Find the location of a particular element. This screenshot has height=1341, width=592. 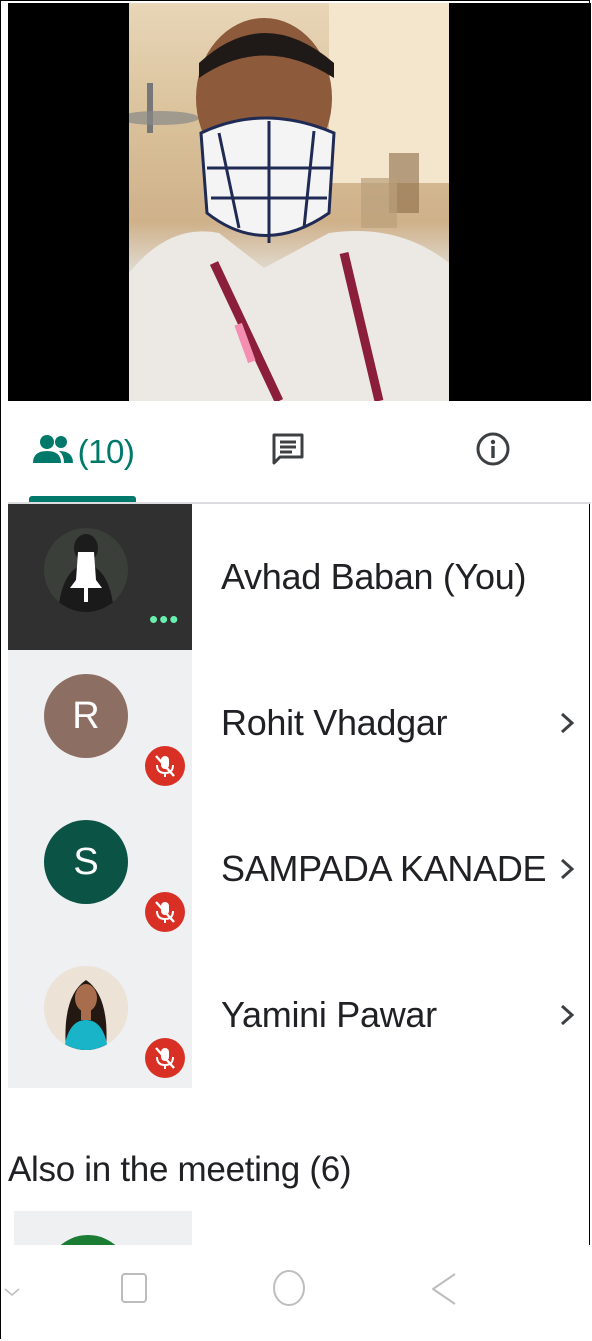

avatar: S is located at coordinates (86, 862).